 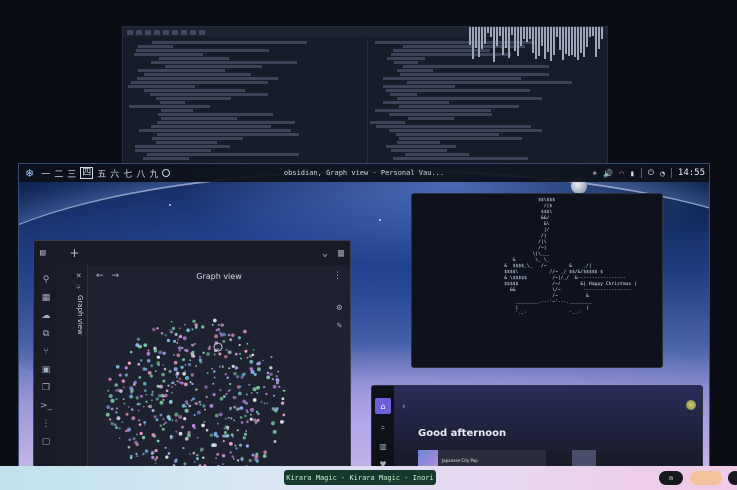 I want to click on workspace-2: 二, so click(x=58, y=173).